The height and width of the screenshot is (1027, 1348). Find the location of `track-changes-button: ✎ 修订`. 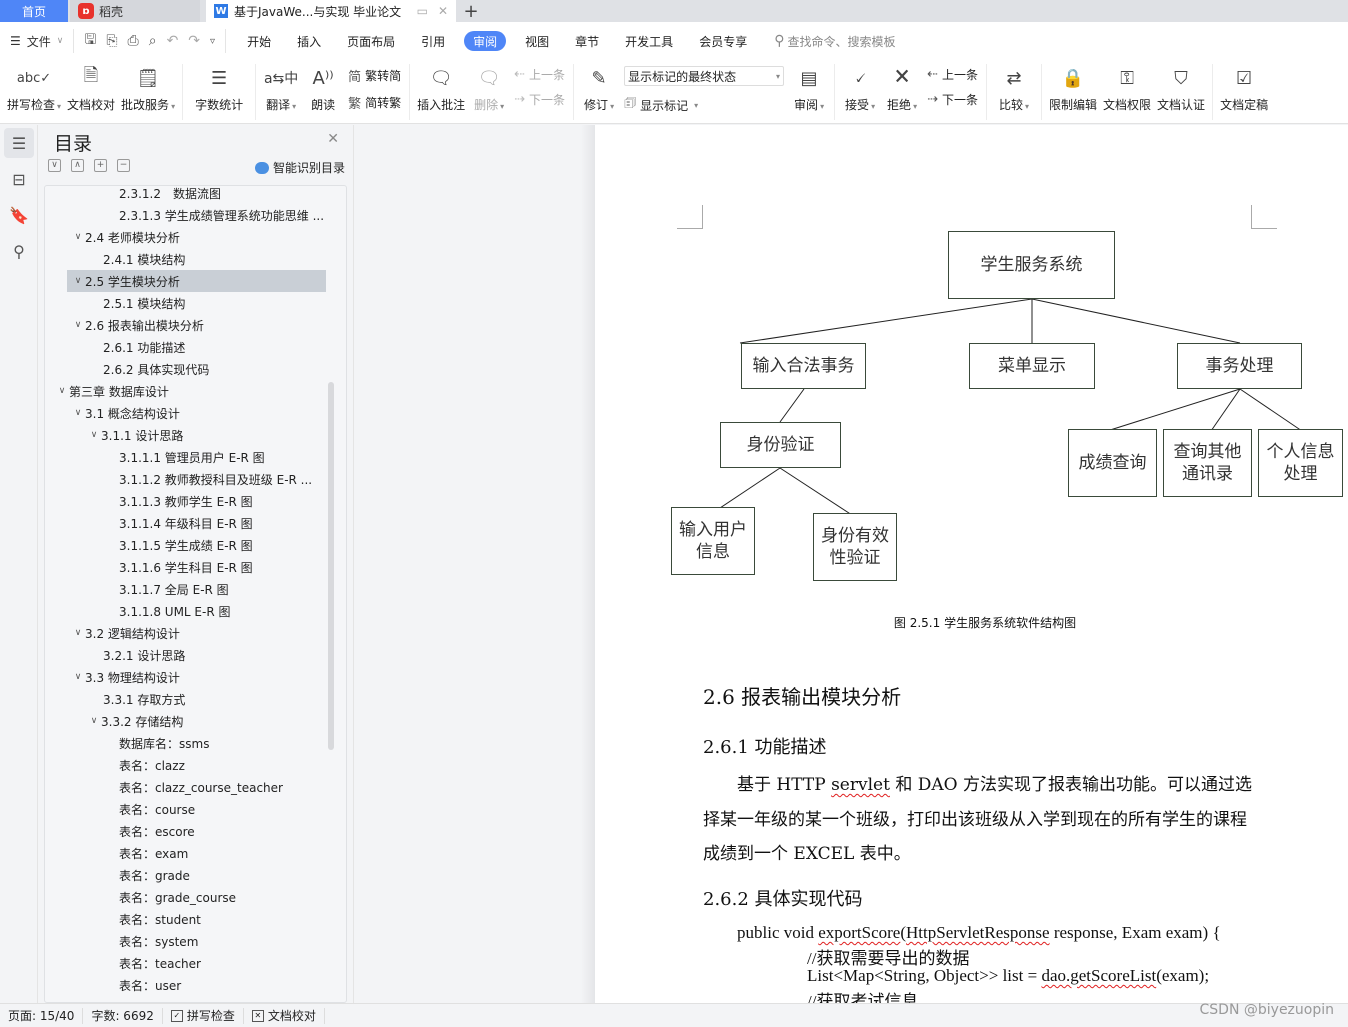

track-changes-button: ✎ 修订 is located at coordinates (599, 88).